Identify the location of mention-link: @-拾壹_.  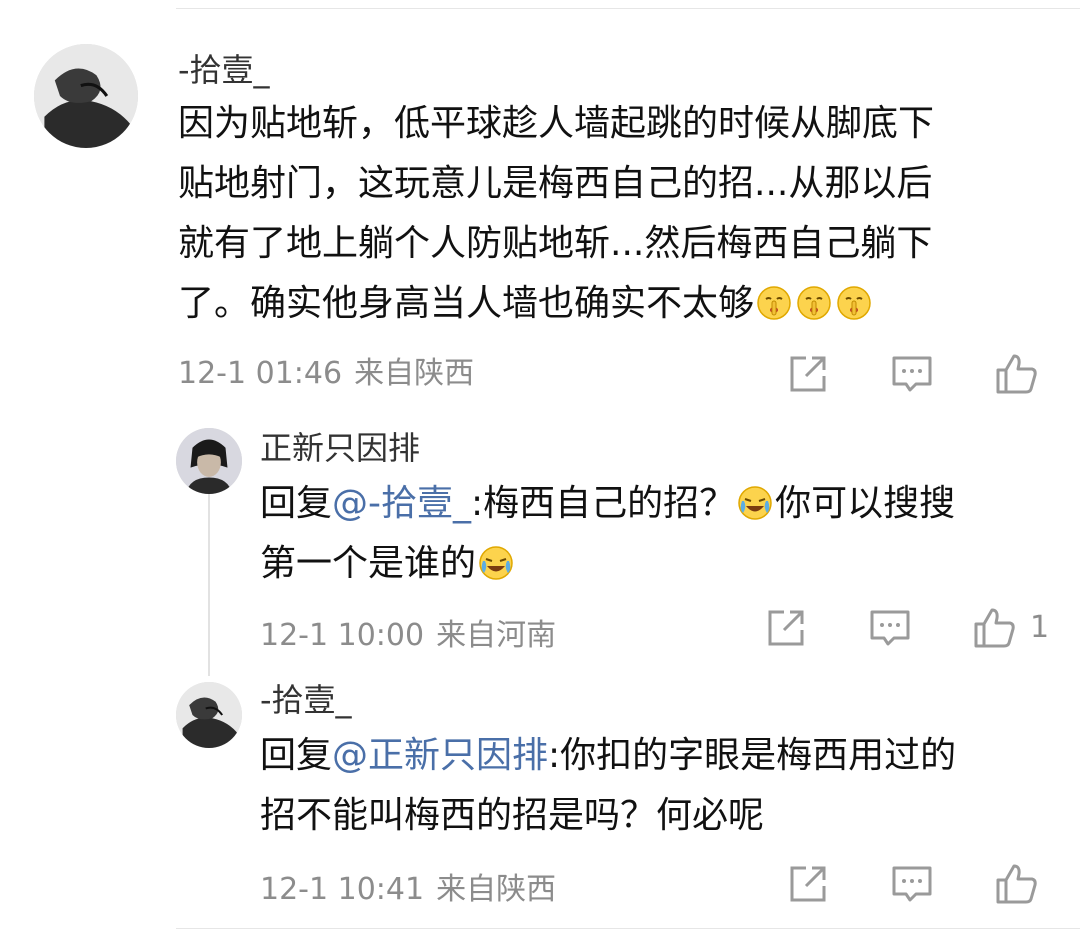
(401, 503).